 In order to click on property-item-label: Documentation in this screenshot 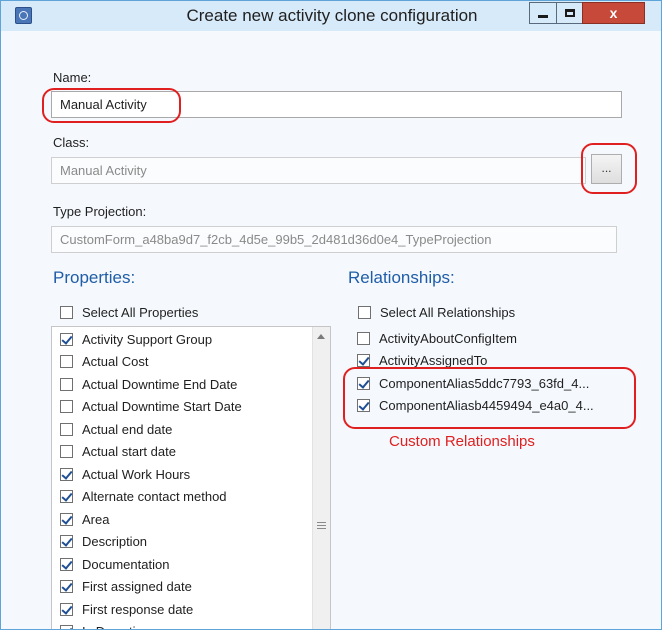, I will do `click(126, 564)`.